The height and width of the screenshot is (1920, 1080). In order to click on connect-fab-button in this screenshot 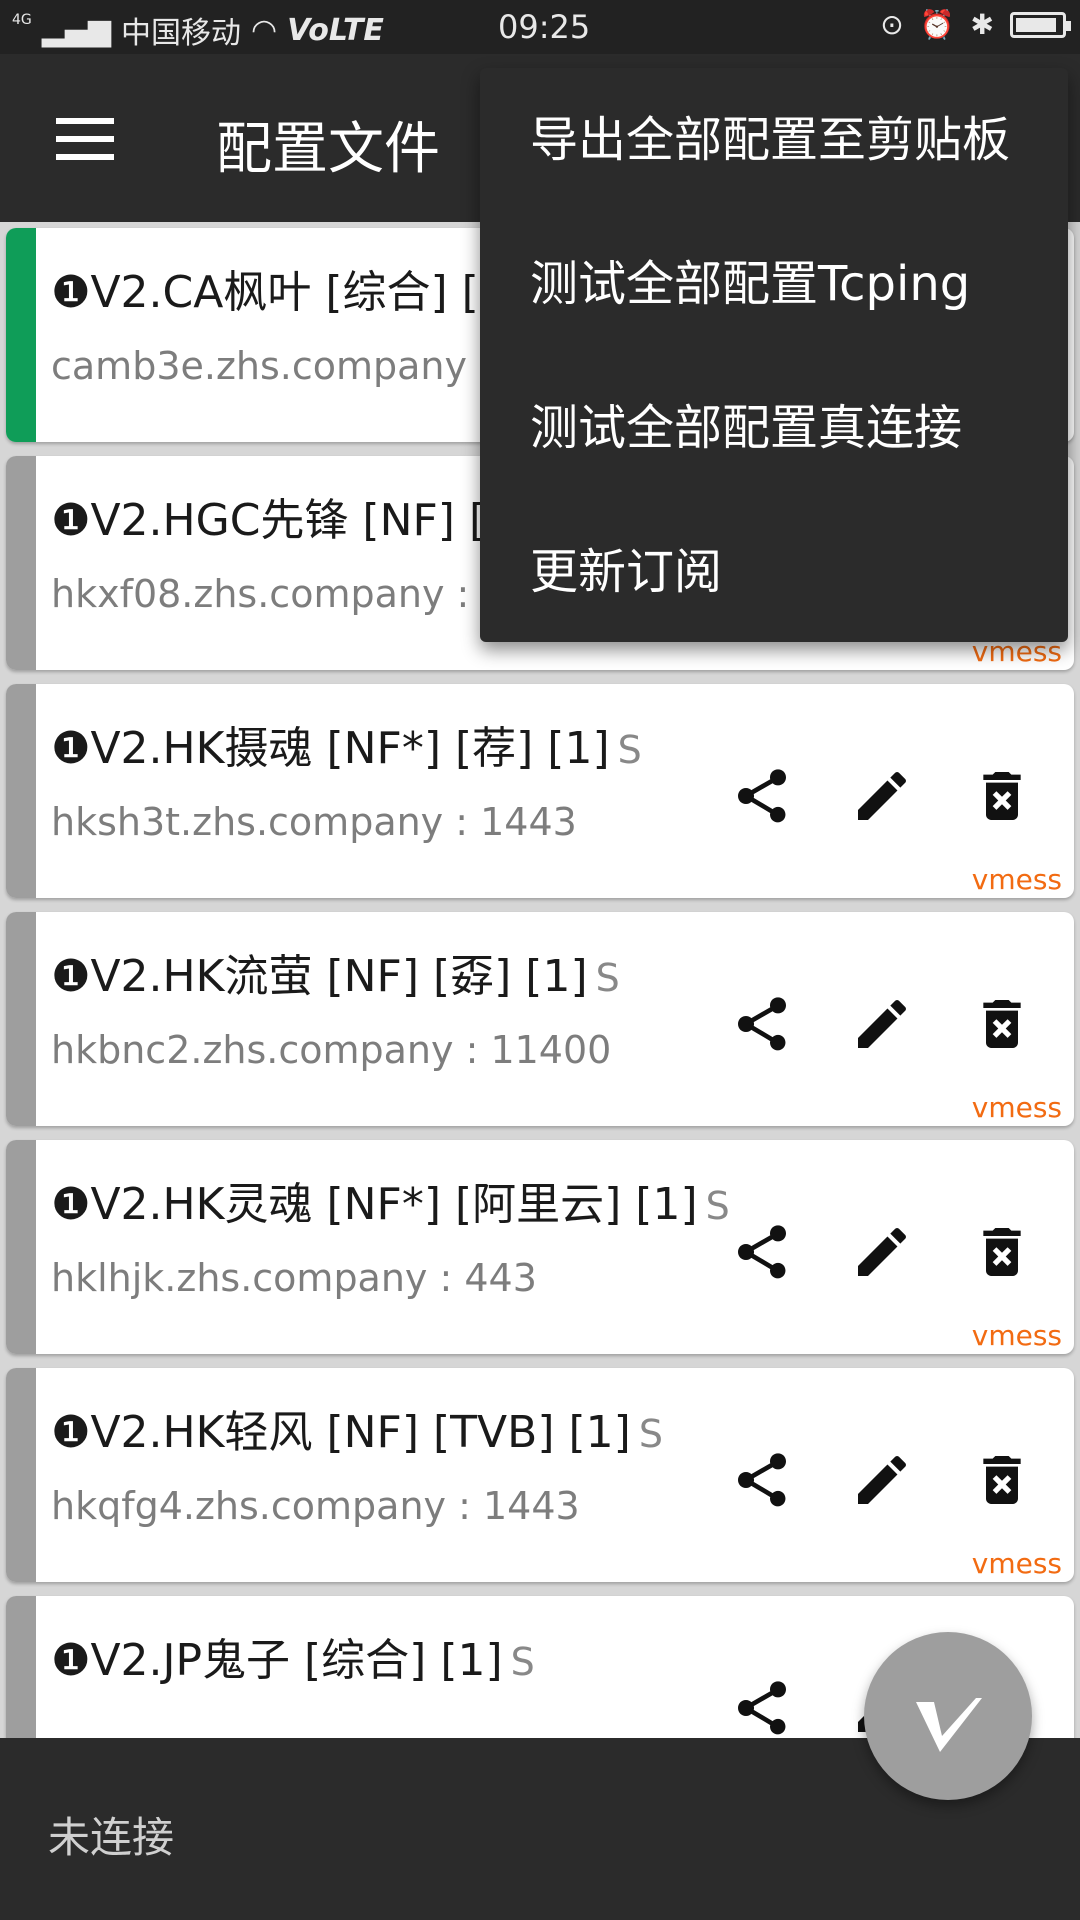, I will do `click(948, 1716)`.